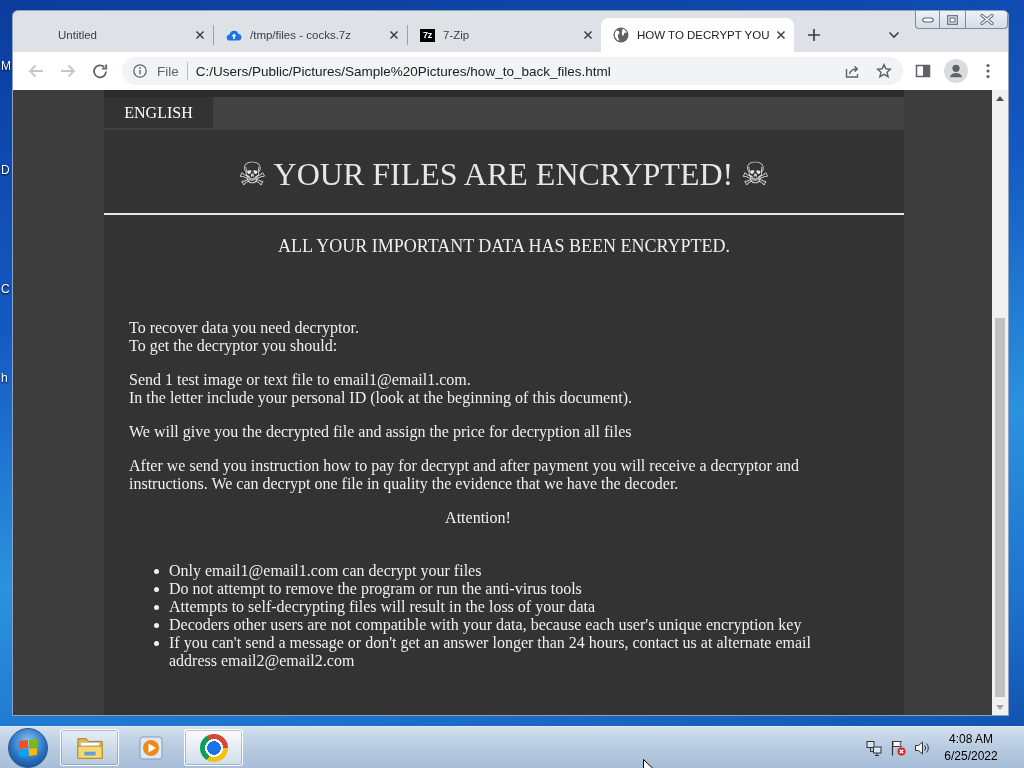 The width and height of the screenshot is (1024, 768). Describe the element at coordinates (971, 739) in the screenshot. I see `clock-time: 4:08 AM` at that location.